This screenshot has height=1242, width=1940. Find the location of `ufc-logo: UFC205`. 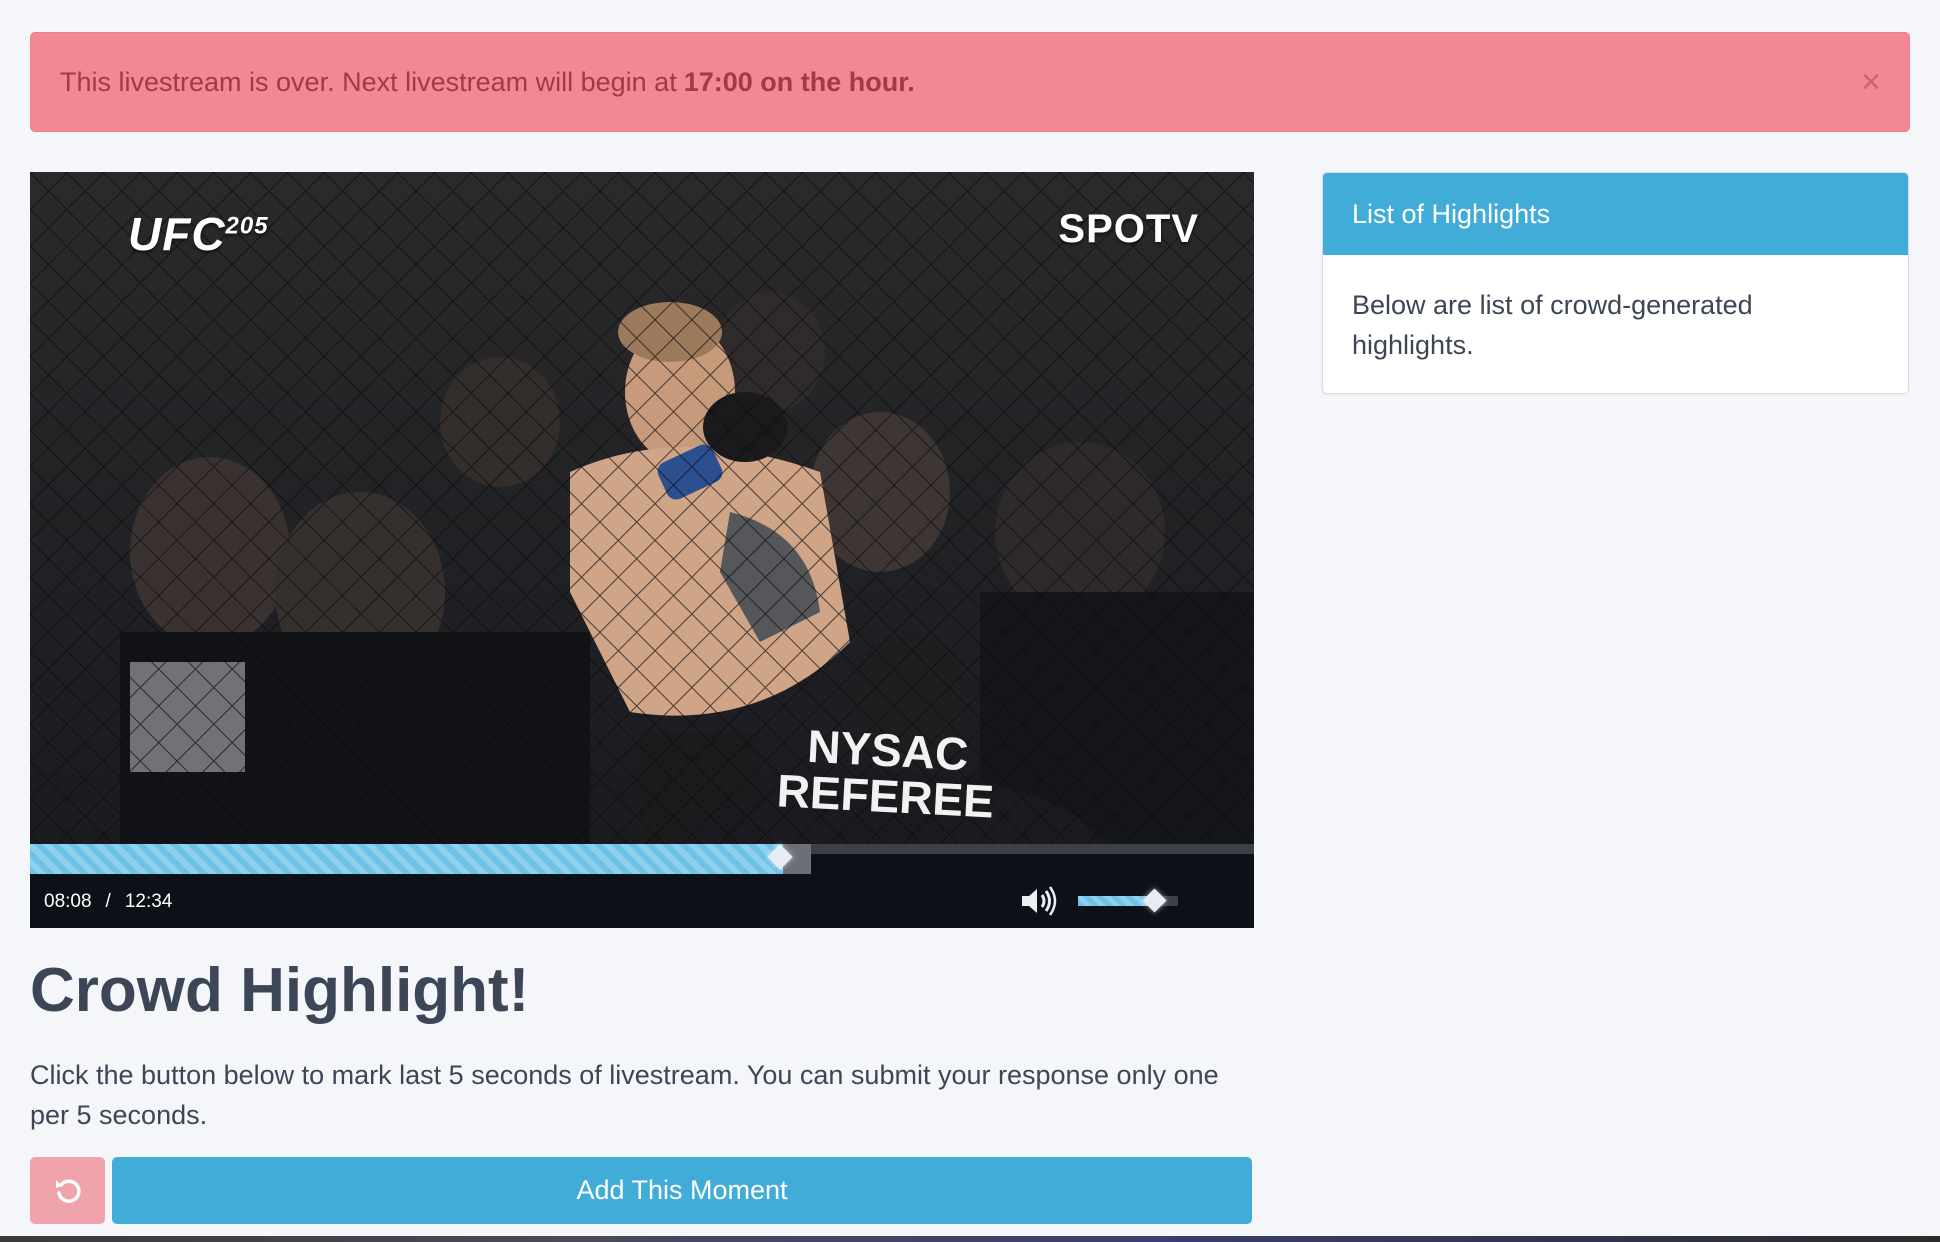

ufc-logo: UFC205 is located at coordinates (198, 234).